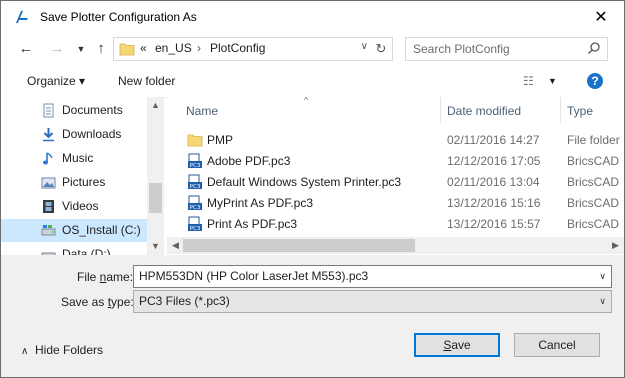 The width and height of the screenshot is (625, 378). I want to click on folder-icon, so click(127, 49).